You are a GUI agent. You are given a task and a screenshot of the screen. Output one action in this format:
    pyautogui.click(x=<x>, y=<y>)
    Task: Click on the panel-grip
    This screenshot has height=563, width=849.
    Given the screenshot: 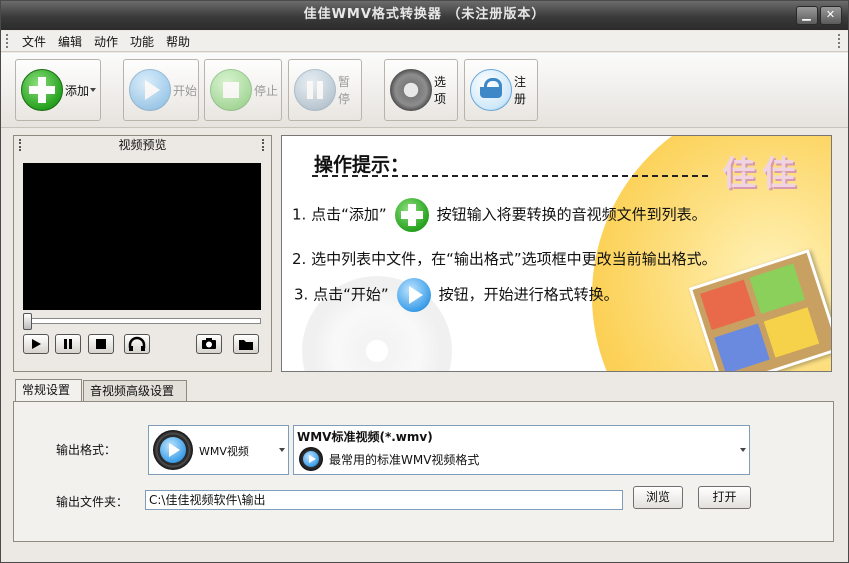 What is the action you would take?
    pyautogui.click(x=22, y=145)
    